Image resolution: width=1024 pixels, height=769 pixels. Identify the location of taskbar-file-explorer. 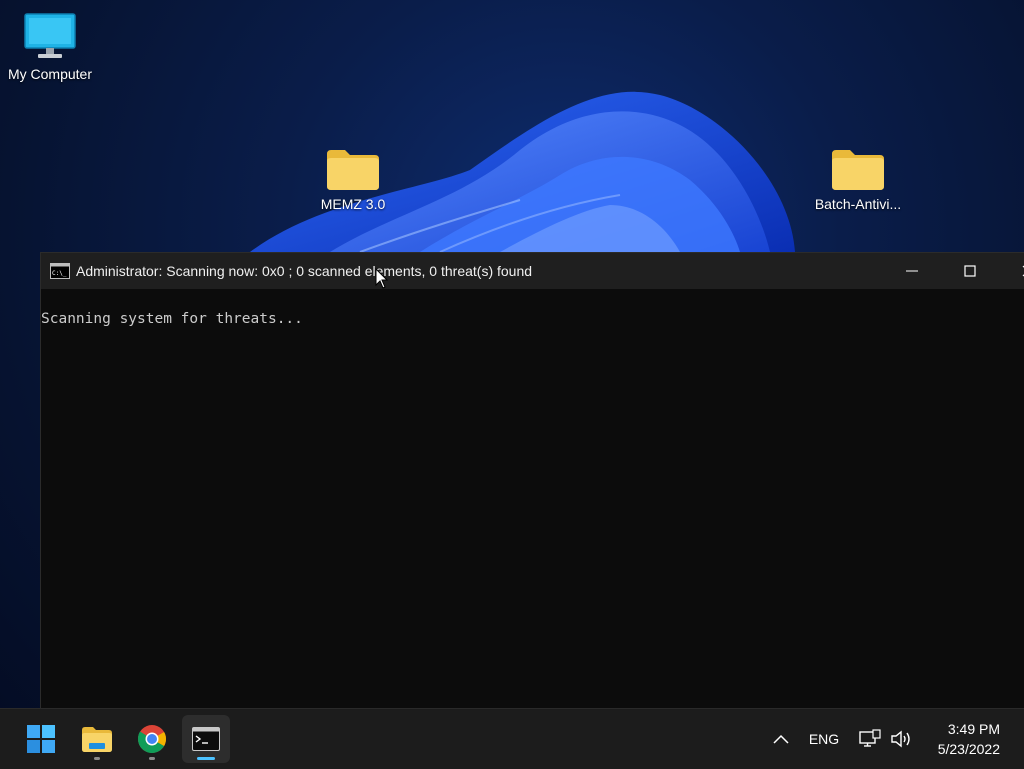
(97, 739).